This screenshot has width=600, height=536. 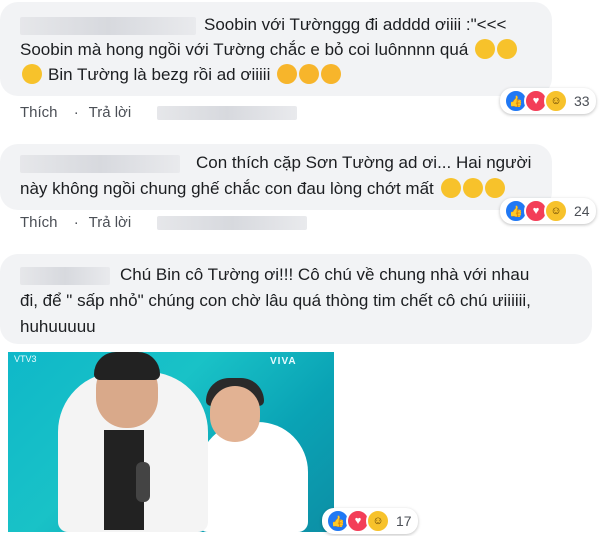 What do you see at coordinates (263, 25) in the screenshot?
I see `comment-1-line-1: Soobin với Tườnggg đi adddd ơiiii :"<<<` at bounding box center [263, 25].